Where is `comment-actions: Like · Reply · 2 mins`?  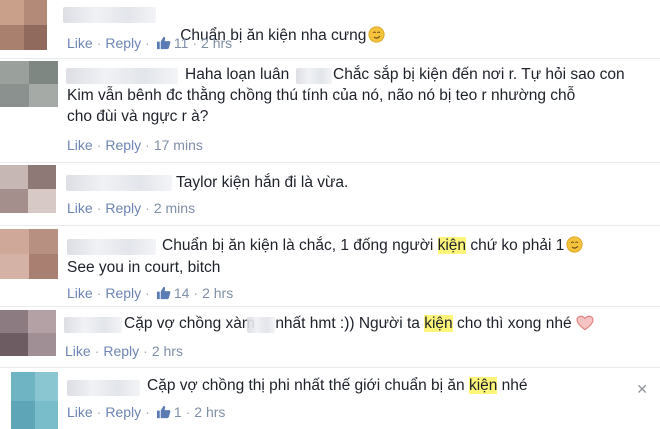
comment-actions: Like · Reply · 2 mins is located at coordinates (131, 208).